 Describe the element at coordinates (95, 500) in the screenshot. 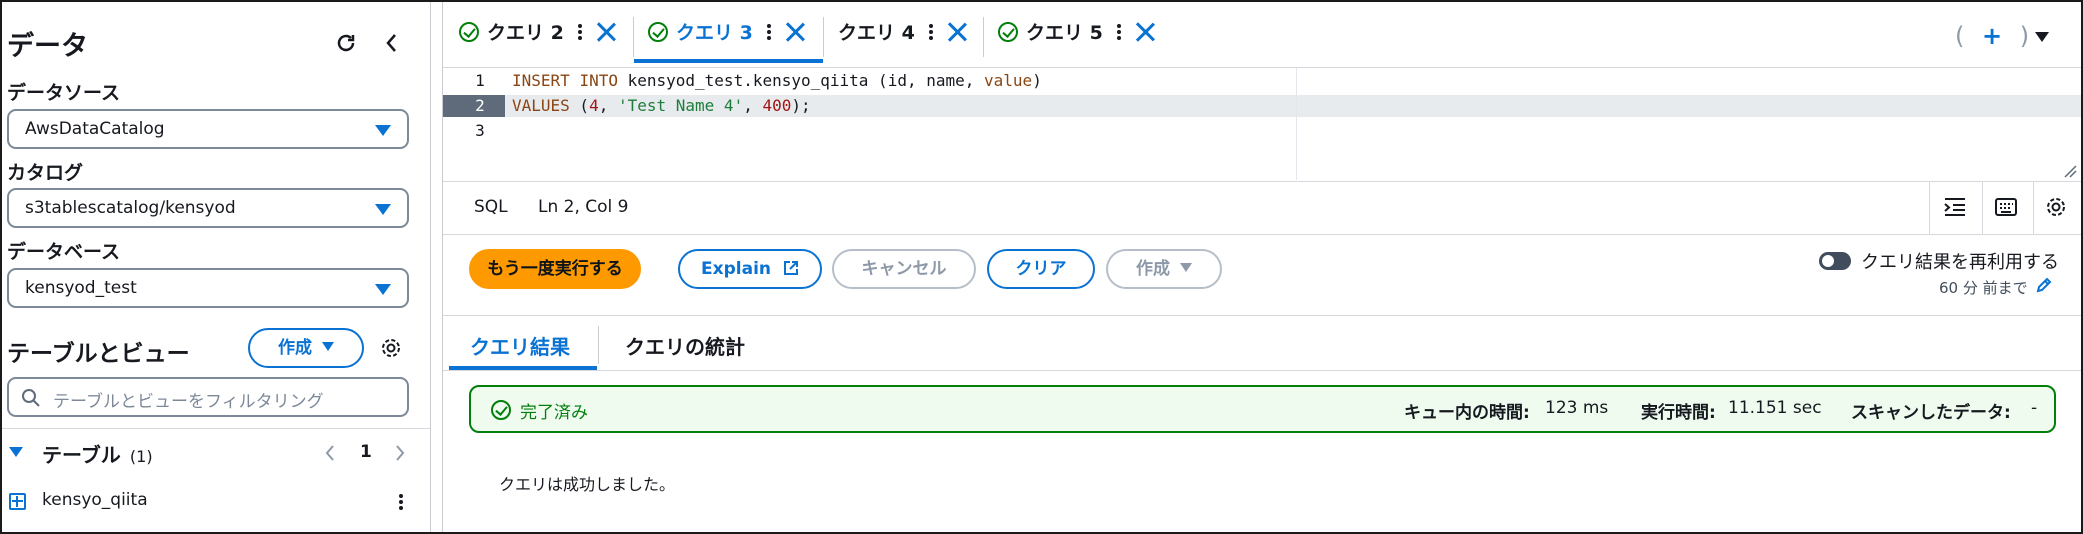

I see `table-item-name: kensyo_qiita` at that location.